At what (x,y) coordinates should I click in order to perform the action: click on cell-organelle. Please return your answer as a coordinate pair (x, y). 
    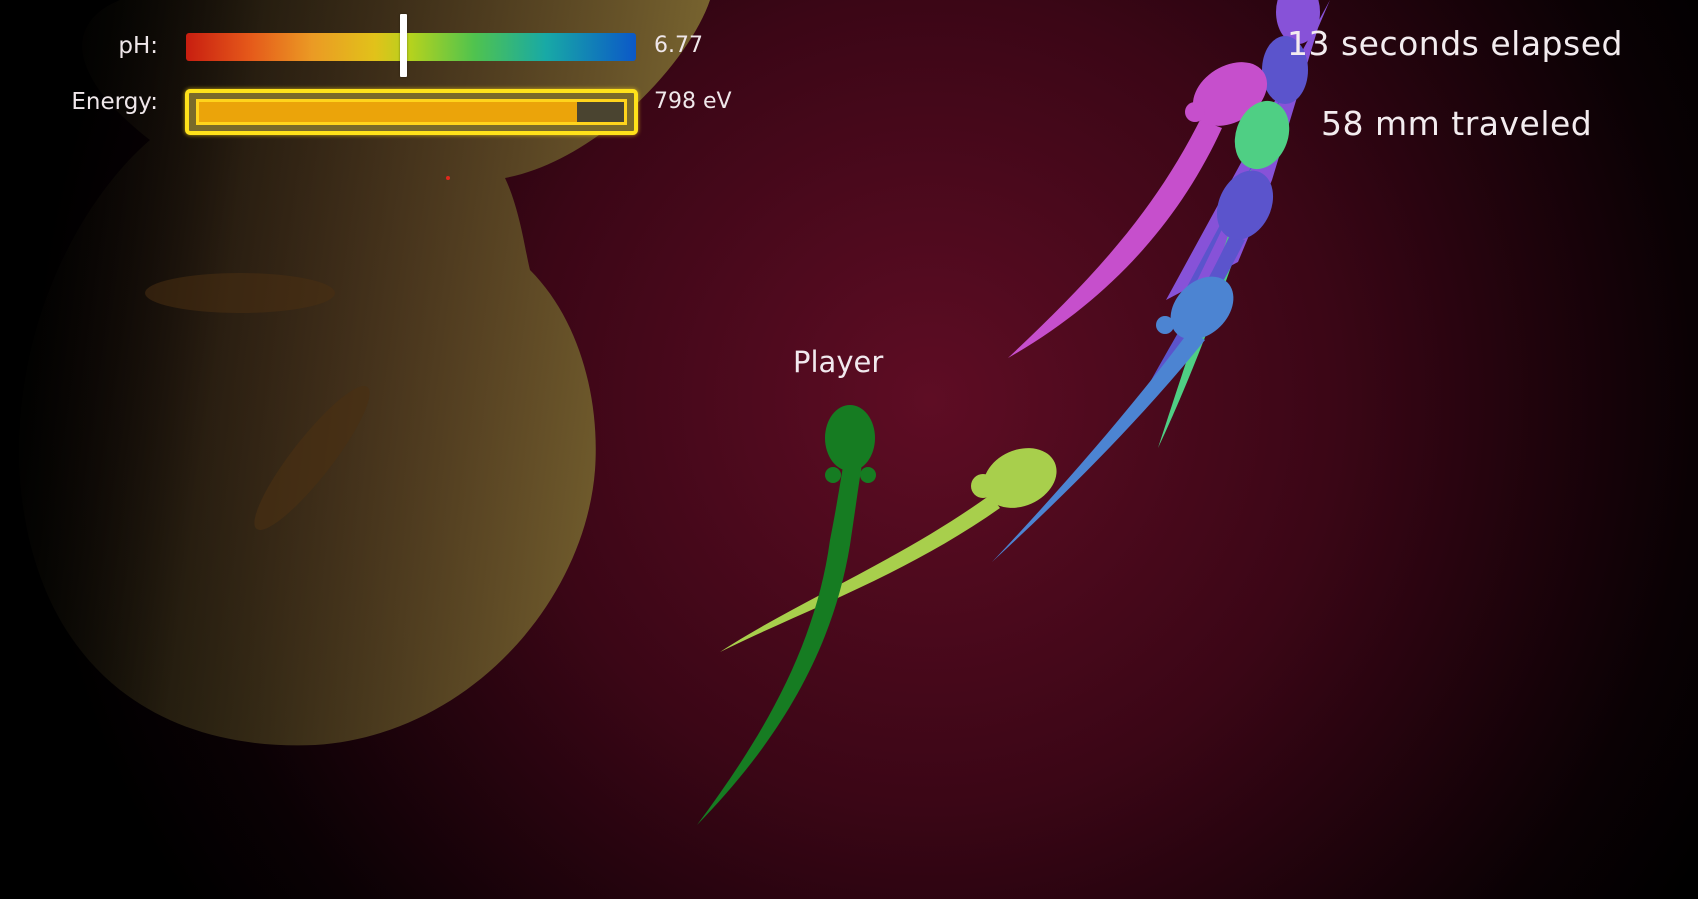
    Looking at the image, I should click on (240, 293).